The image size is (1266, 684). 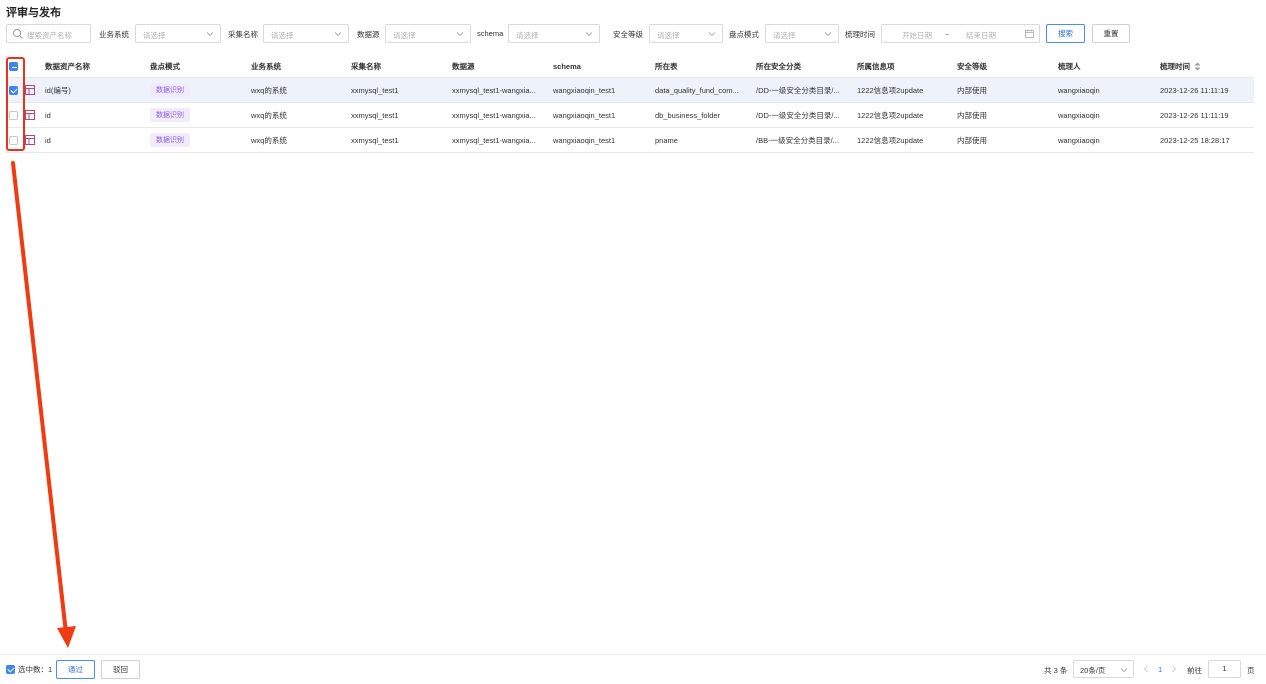 What do you see at coordinates (972, 66) in the screenshot?
I see `header-security-level: 安全等级` at bounding box center [972, 66].